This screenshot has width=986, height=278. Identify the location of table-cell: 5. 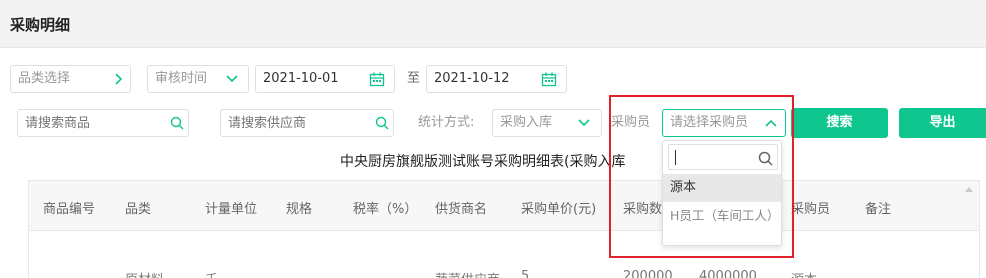
(525, 273).